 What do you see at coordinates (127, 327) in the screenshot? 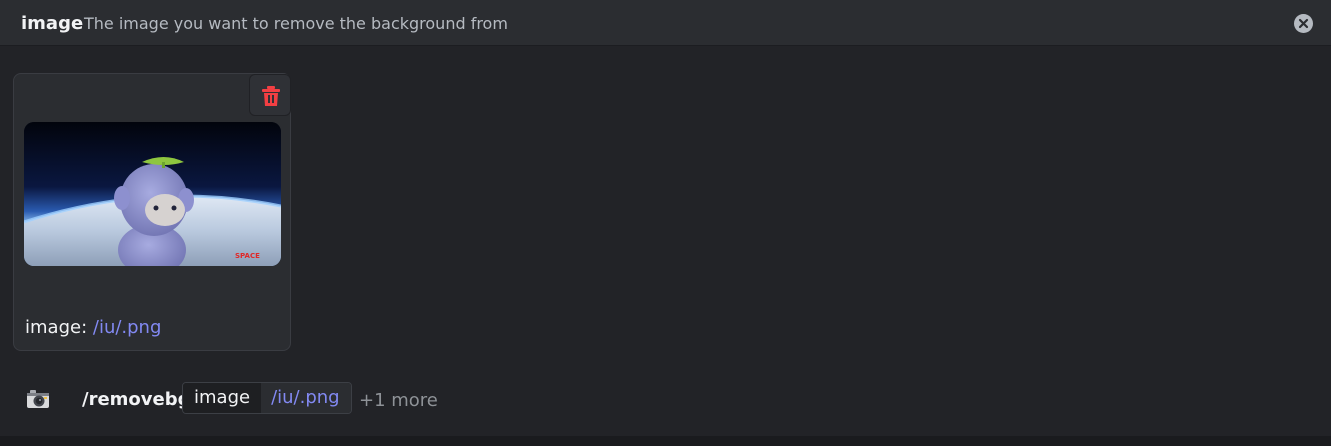
I see `attachment-value: /iu/.png` at bounding box center [127, 327].